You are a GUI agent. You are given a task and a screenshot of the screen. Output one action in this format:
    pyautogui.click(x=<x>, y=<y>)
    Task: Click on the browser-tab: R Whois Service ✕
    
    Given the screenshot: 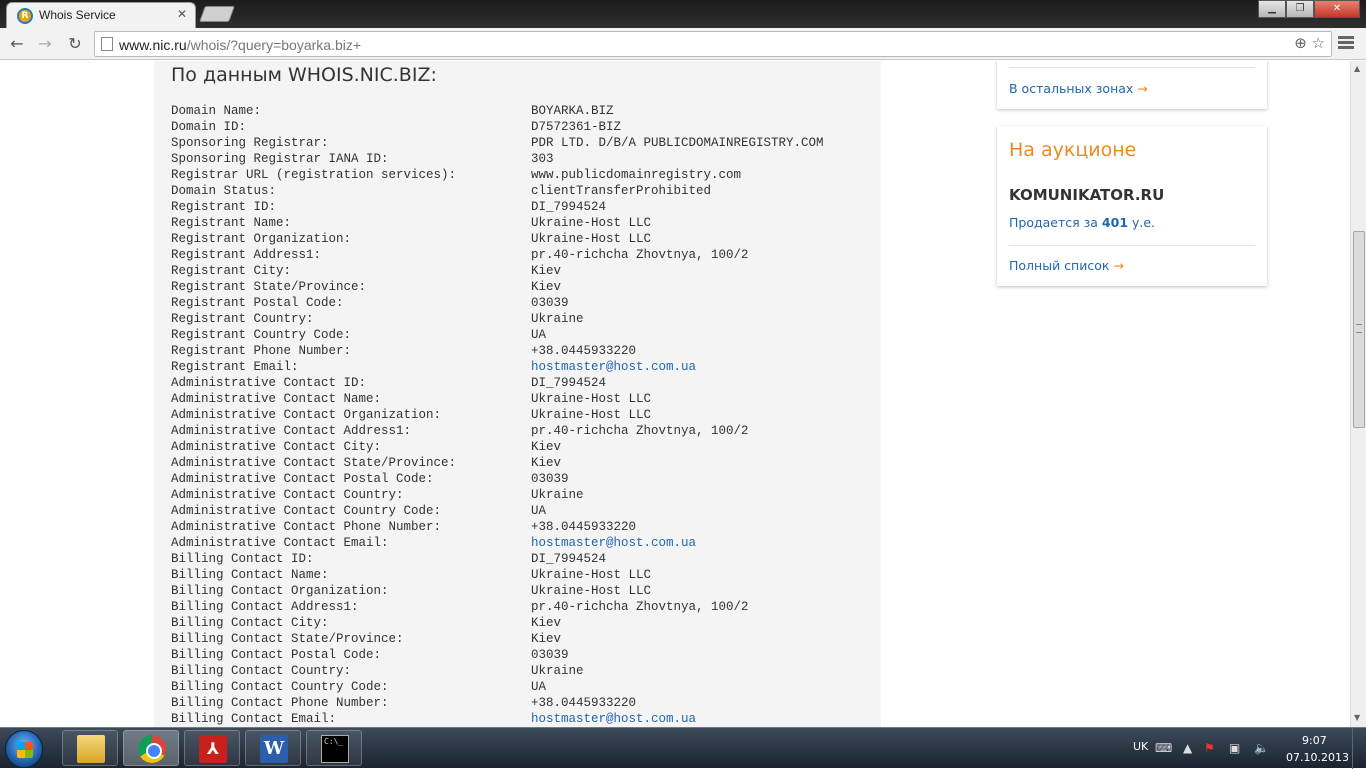 What is the action you would take?
    pyautogui.click(x=101, y=15)
    